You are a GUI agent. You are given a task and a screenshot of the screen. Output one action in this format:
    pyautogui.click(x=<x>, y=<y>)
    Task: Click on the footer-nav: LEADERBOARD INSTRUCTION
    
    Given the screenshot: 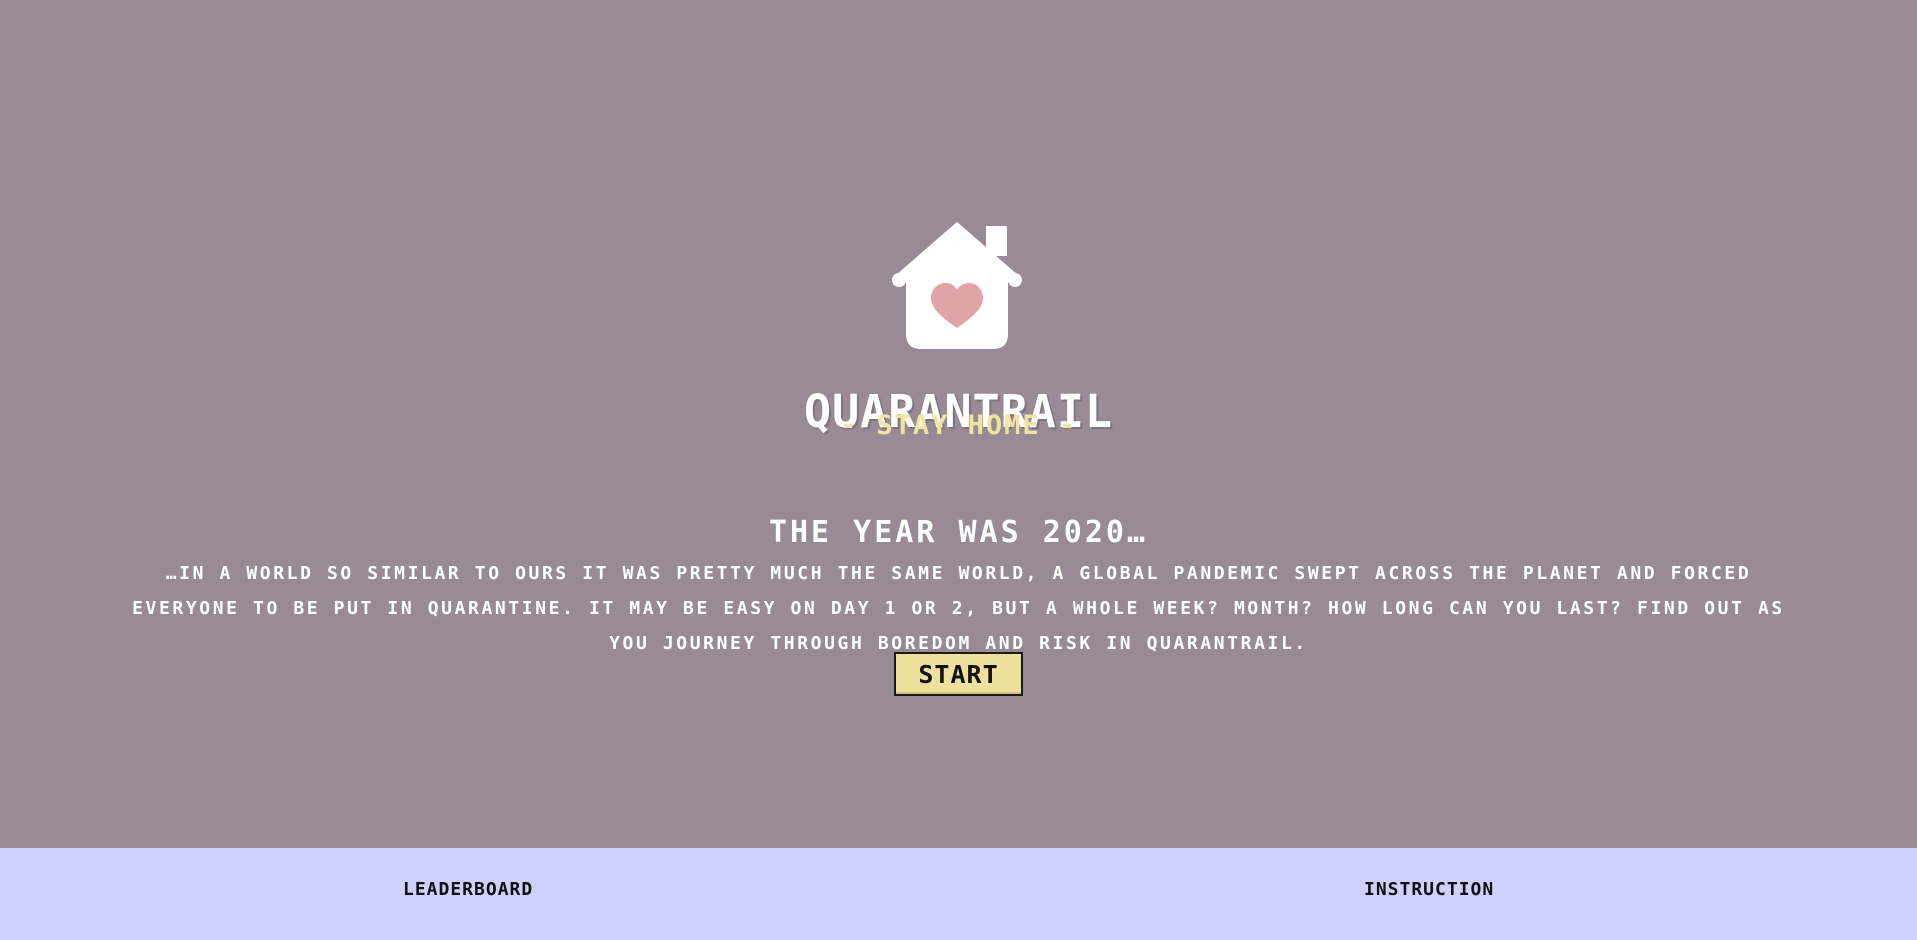 What is the action you would take?
    pyautogui.click(x=958, y=894)
    